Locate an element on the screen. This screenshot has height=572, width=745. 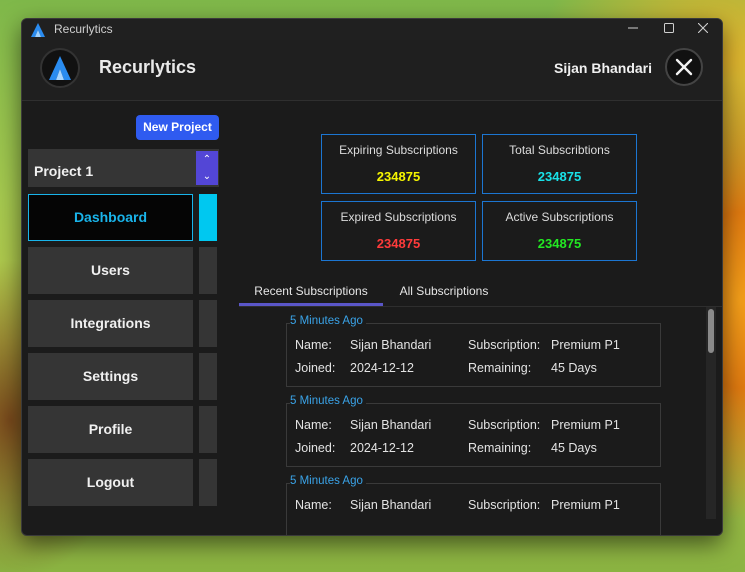
app-header: Recurlytics Sijan Bhandari is located at coordinates (372, 70).